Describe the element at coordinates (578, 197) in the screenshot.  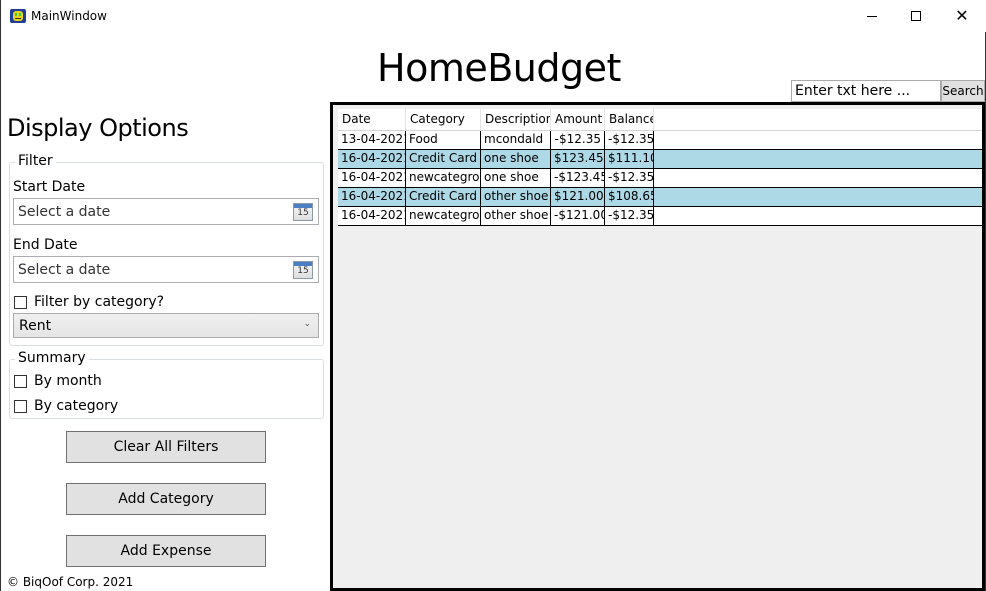
I see `cell-amount: $121.00` at that location.